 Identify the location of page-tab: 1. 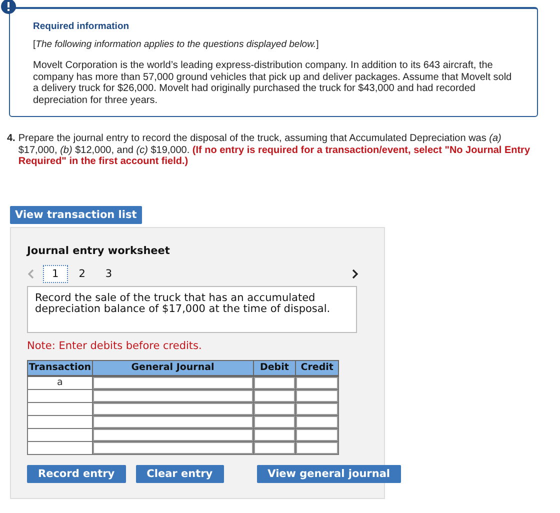
(55, 273).